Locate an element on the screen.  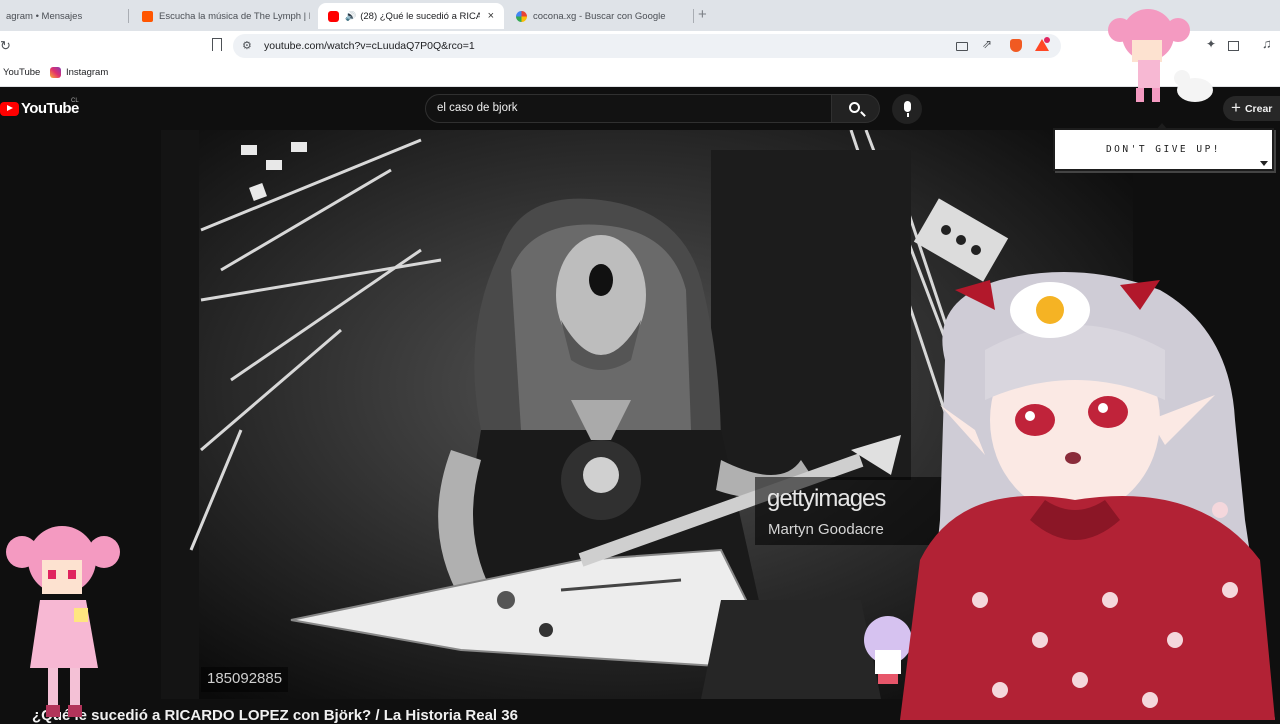
brave-shield-icon is located at coordinates (1016, 45).